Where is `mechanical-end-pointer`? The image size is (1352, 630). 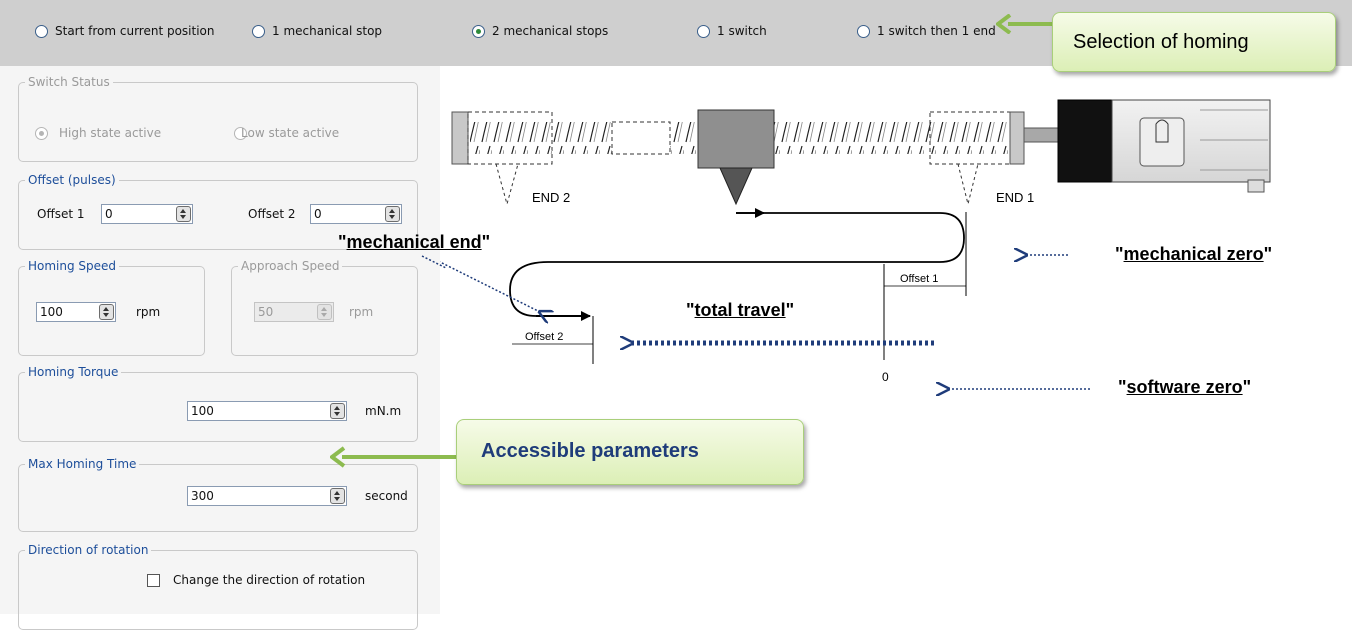
mechanical-end-pointer is located at coordinates (490, 286).